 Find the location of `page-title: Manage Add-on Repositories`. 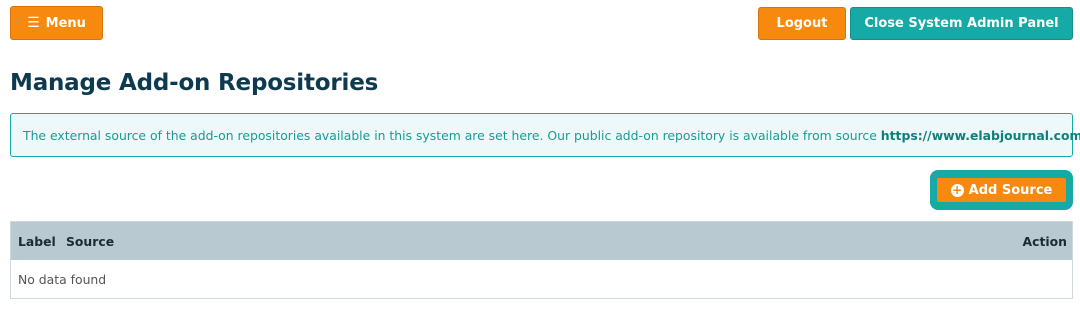

page-title: Manage Add-on Repositories is located at coordinates (194, 83).